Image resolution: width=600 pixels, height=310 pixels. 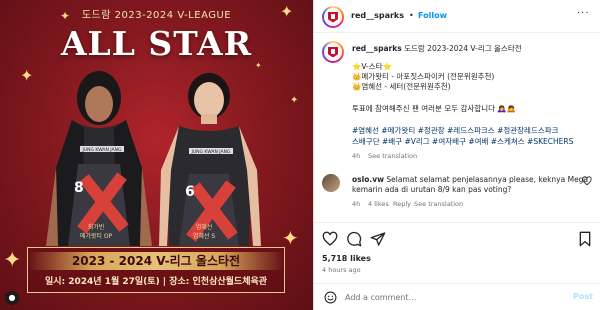 What do you see at coordinates (457, 236) in the screenshot?
I see `action-bar` at bounding box center [457, 236].